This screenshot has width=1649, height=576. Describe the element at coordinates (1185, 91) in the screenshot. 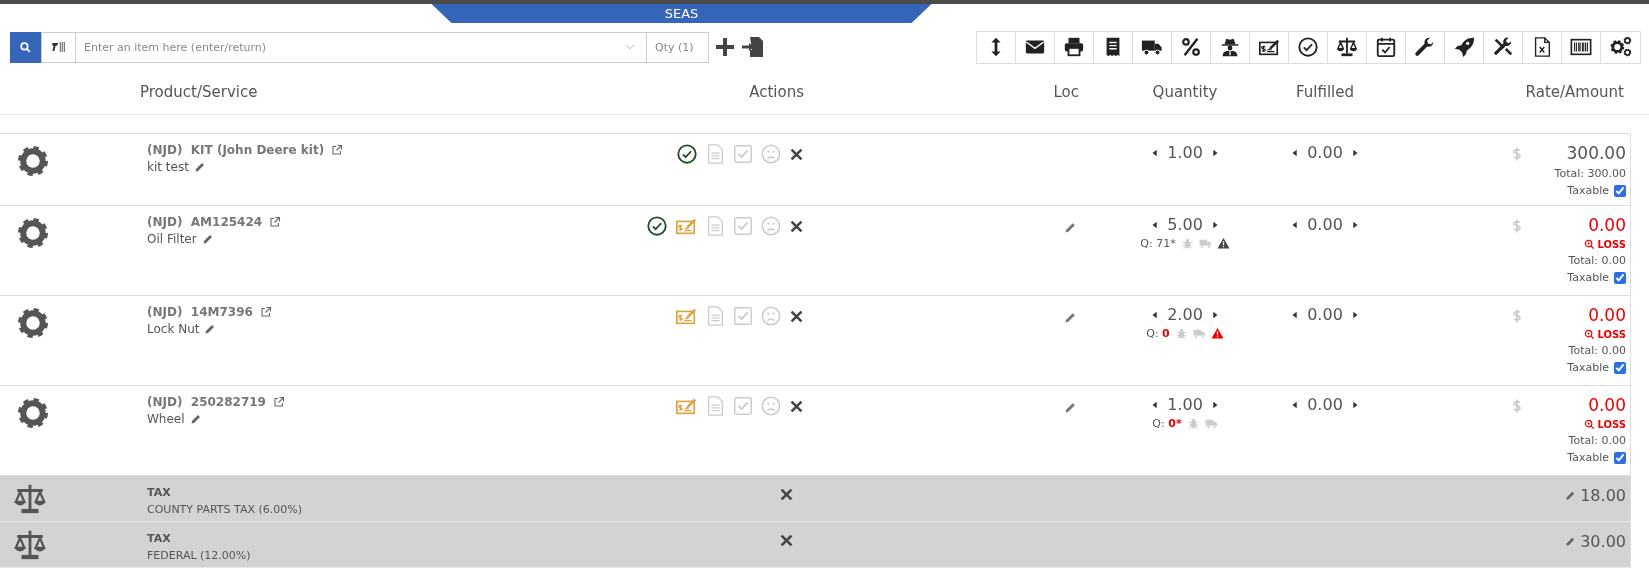

I see `column-header: Quantity` at that location.